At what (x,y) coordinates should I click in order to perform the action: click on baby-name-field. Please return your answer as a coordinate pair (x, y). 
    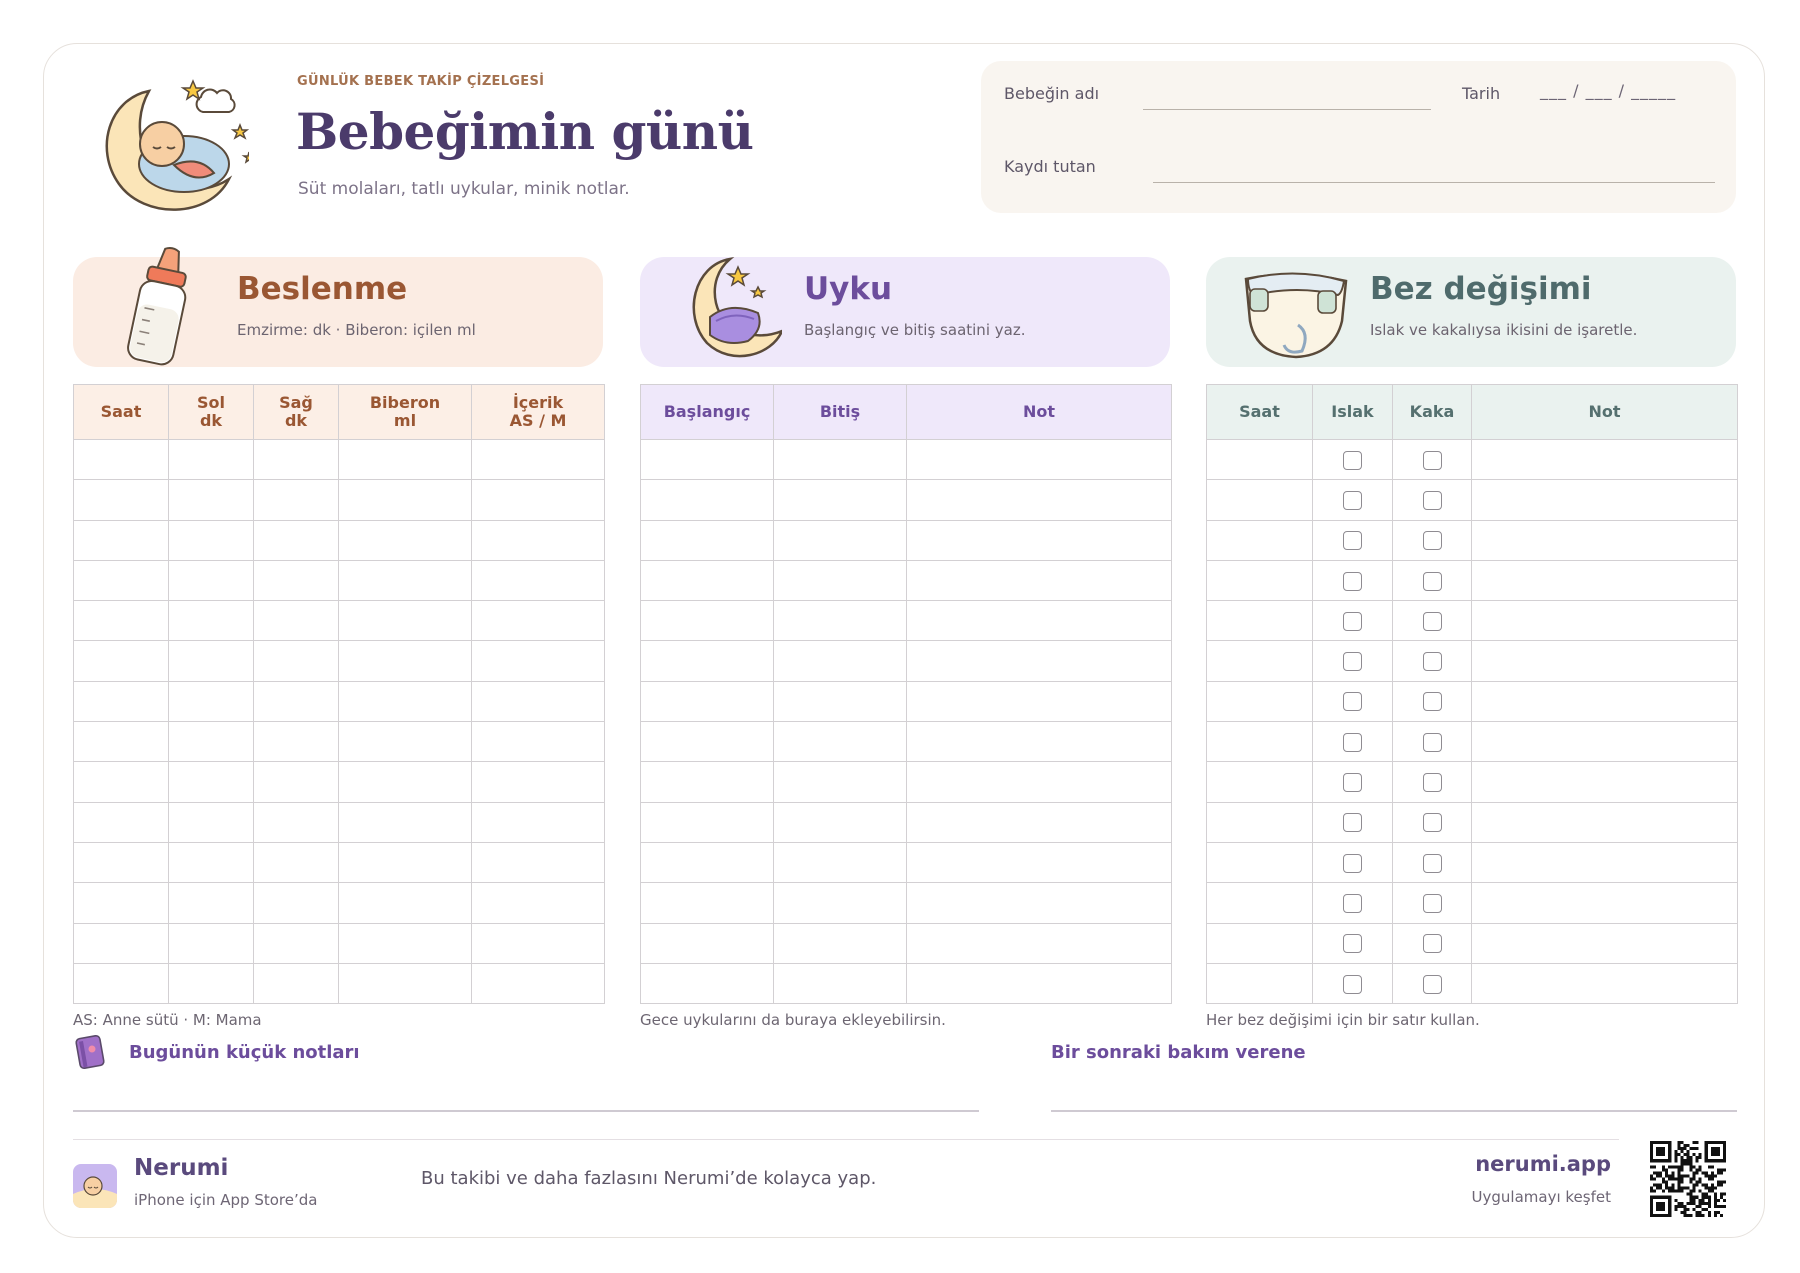
    Looking at the image, I should click on (1287, 109).